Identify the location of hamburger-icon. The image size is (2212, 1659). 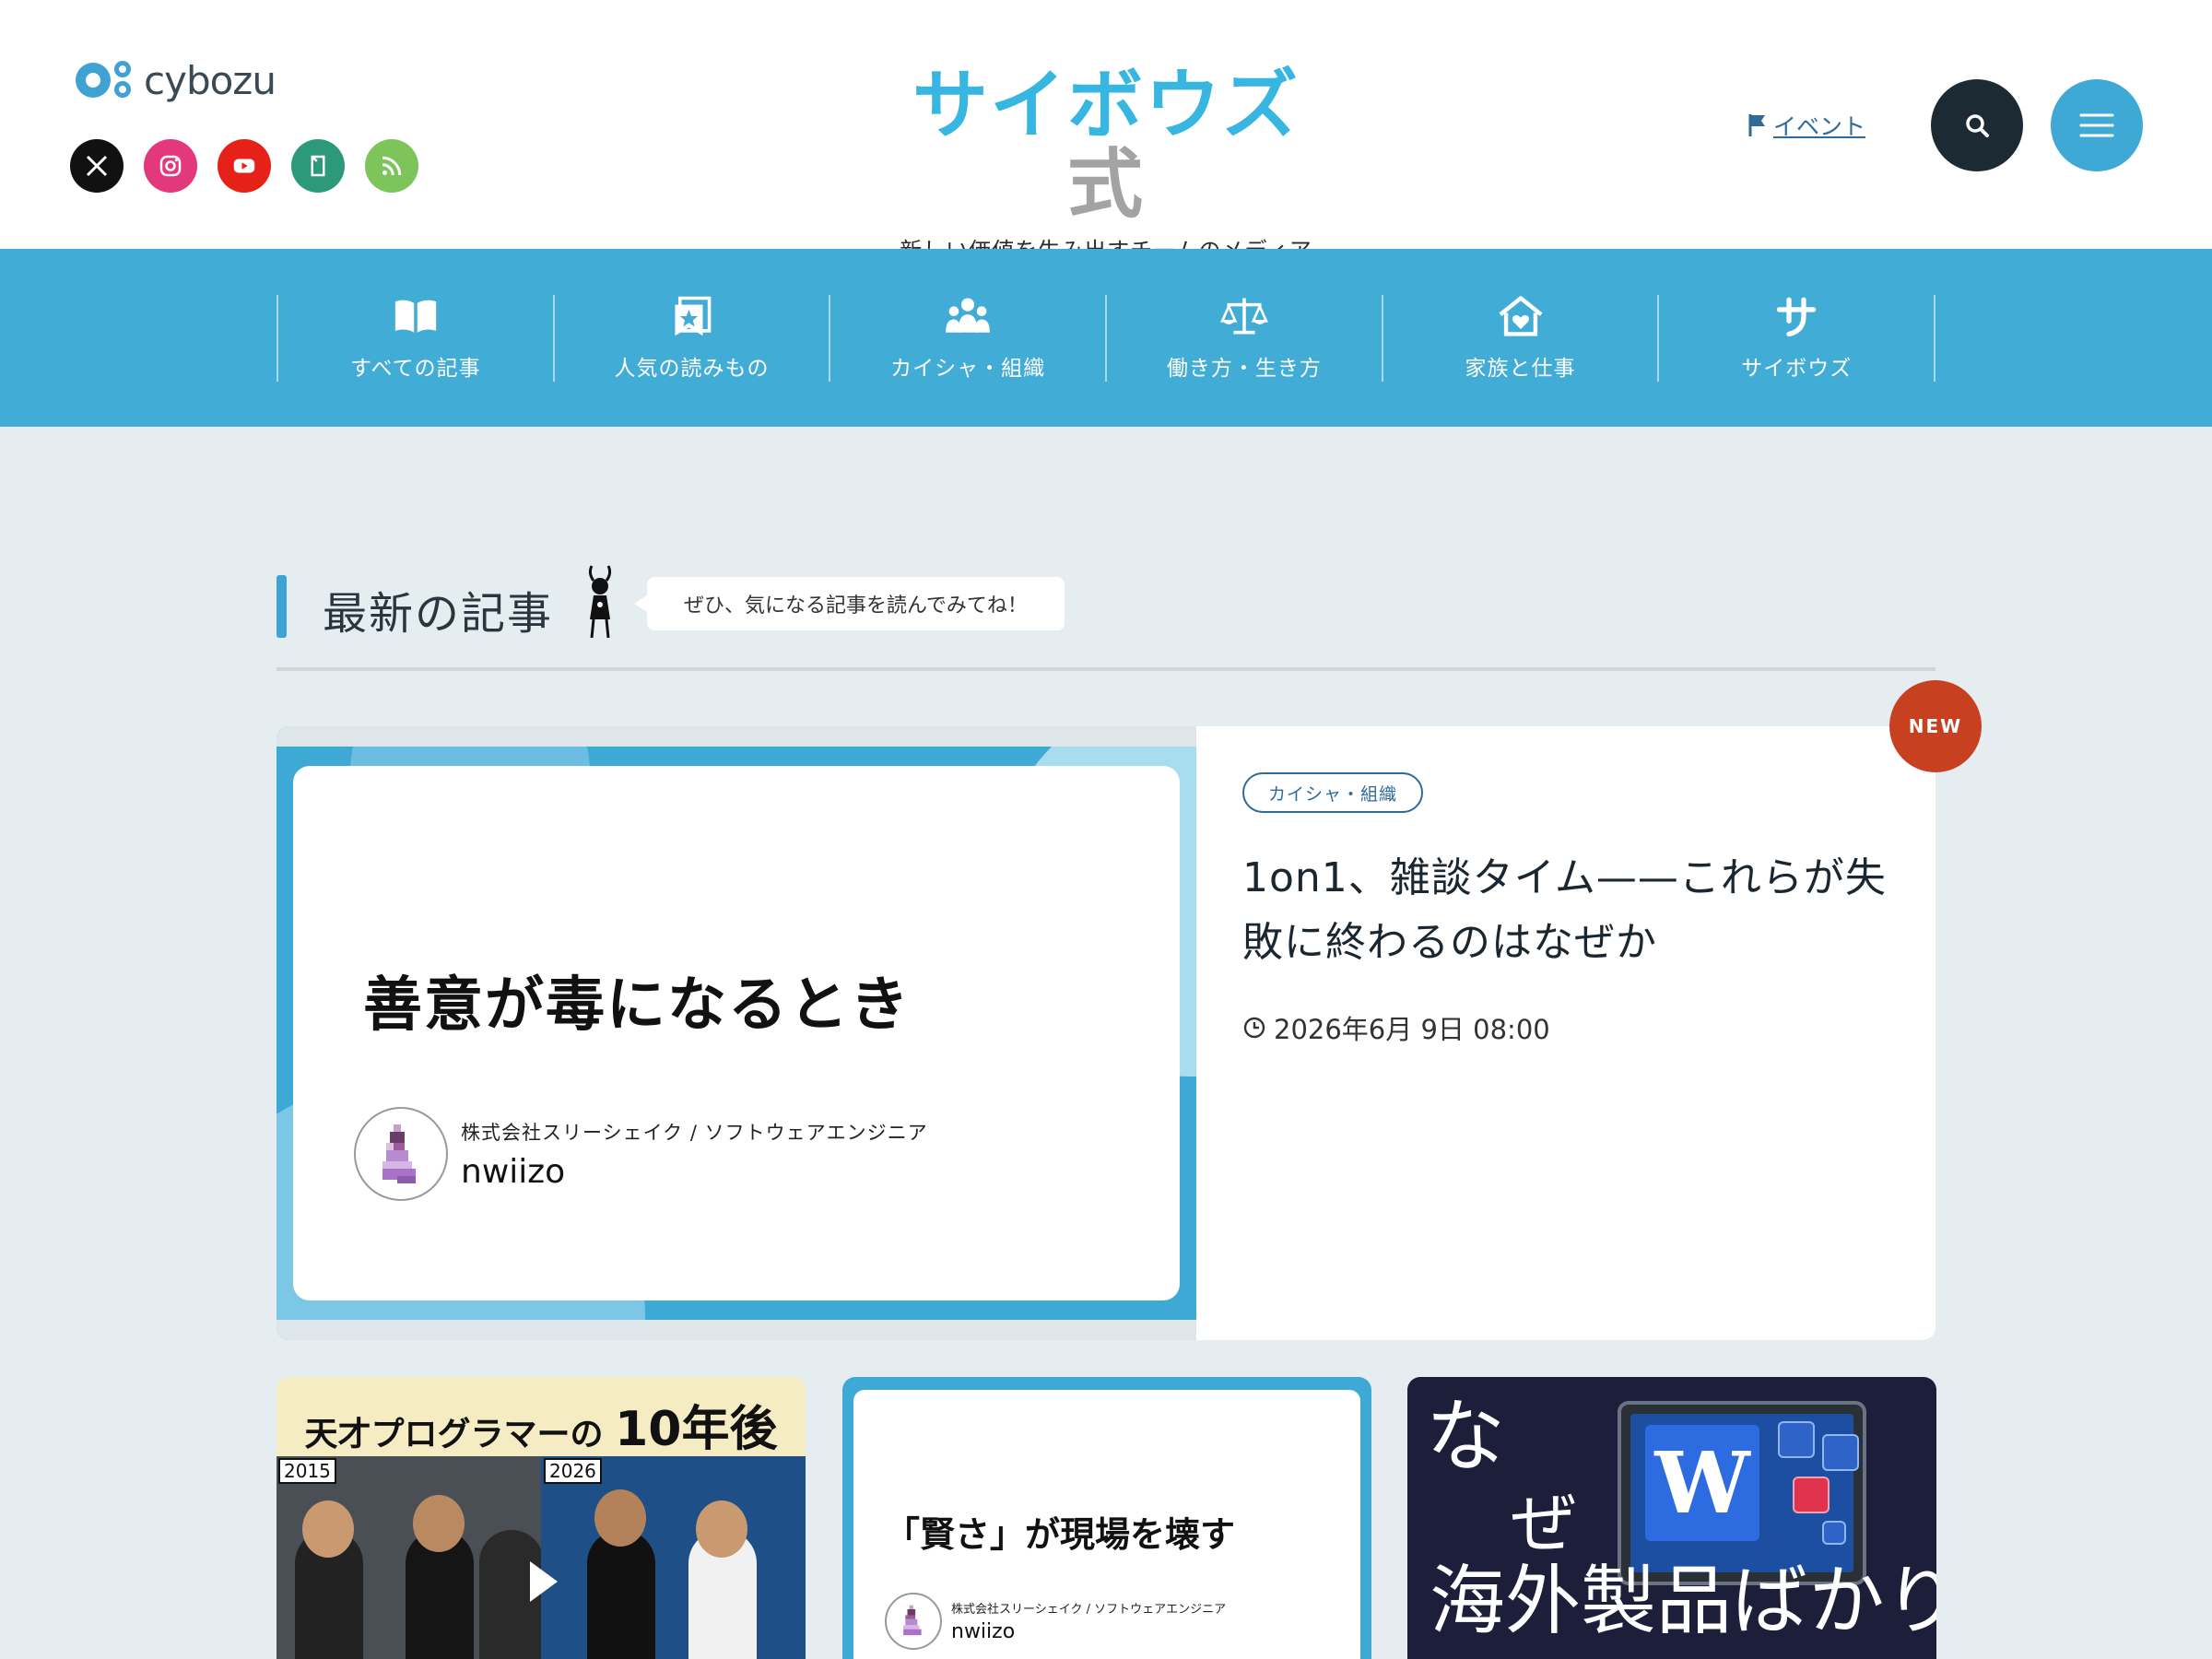
(2096, 125).